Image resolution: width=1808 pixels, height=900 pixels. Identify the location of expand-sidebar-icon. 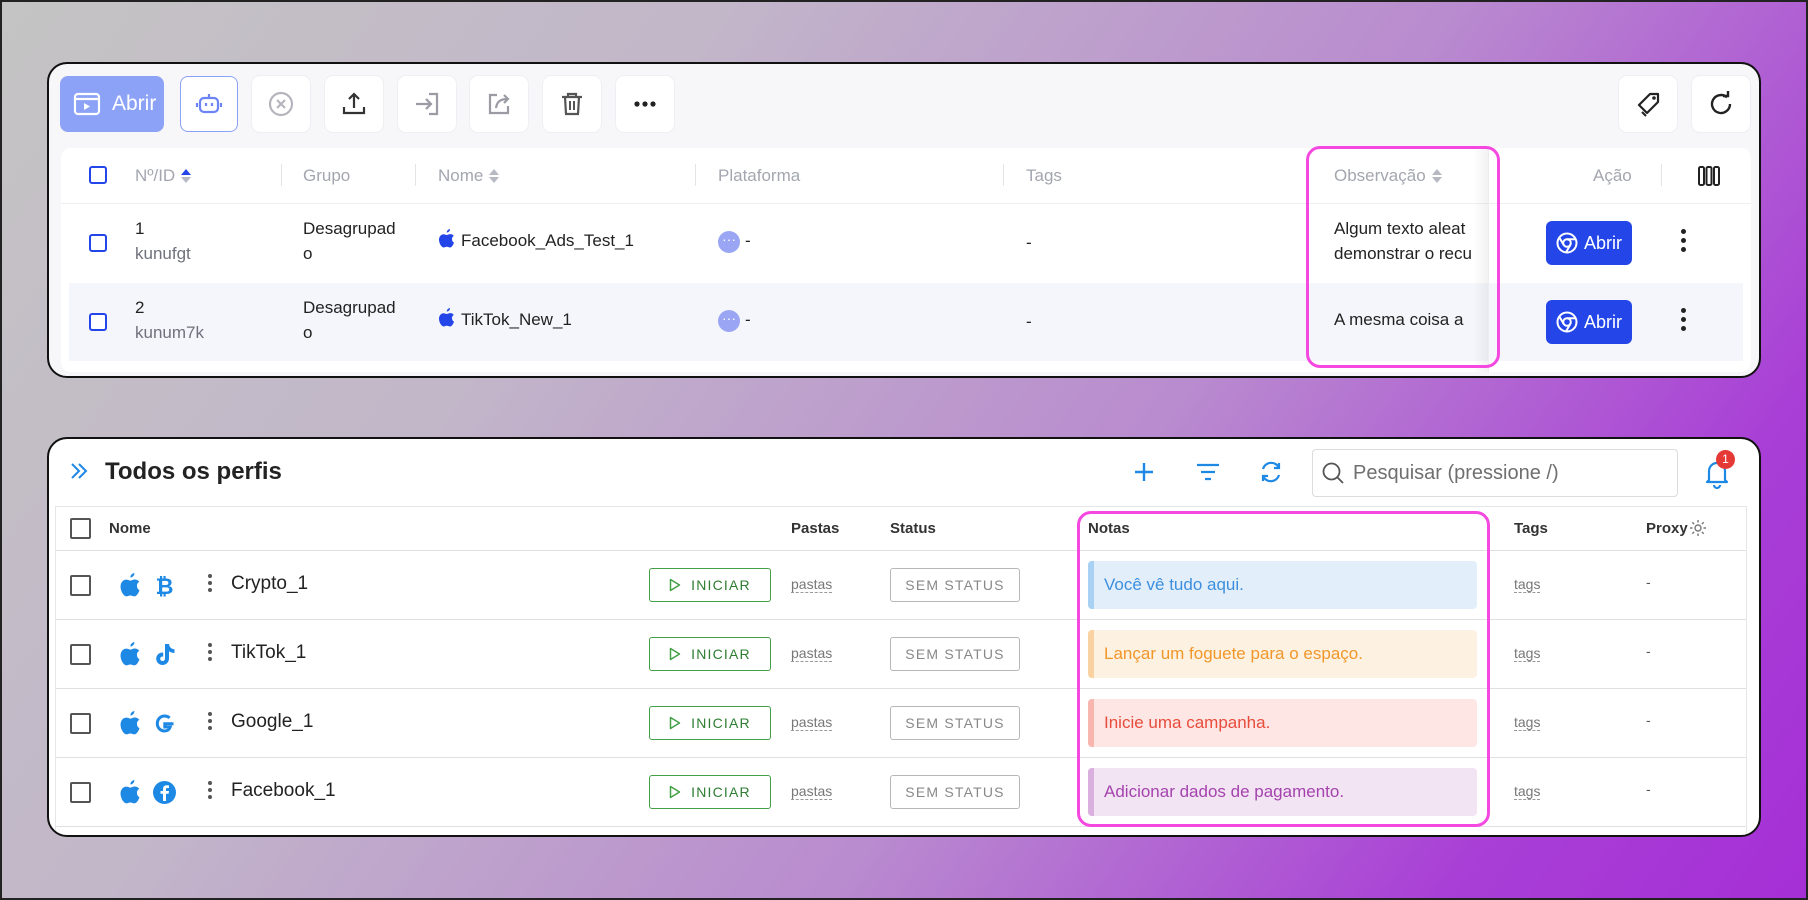
(79, 471).